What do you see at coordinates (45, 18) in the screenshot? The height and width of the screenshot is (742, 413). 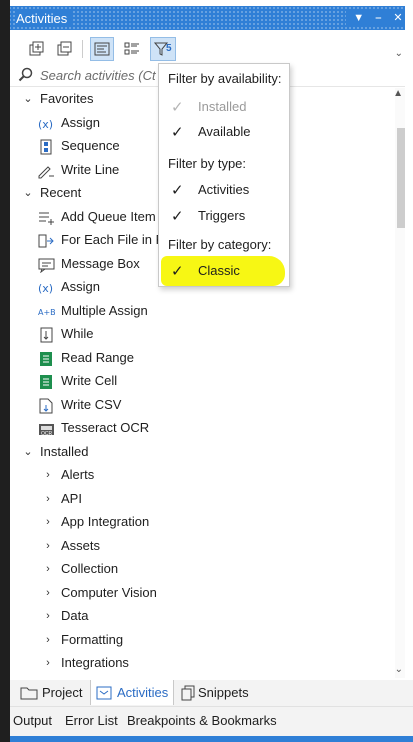 I see `panel-title: Activities` at bounding box center [45, 18].